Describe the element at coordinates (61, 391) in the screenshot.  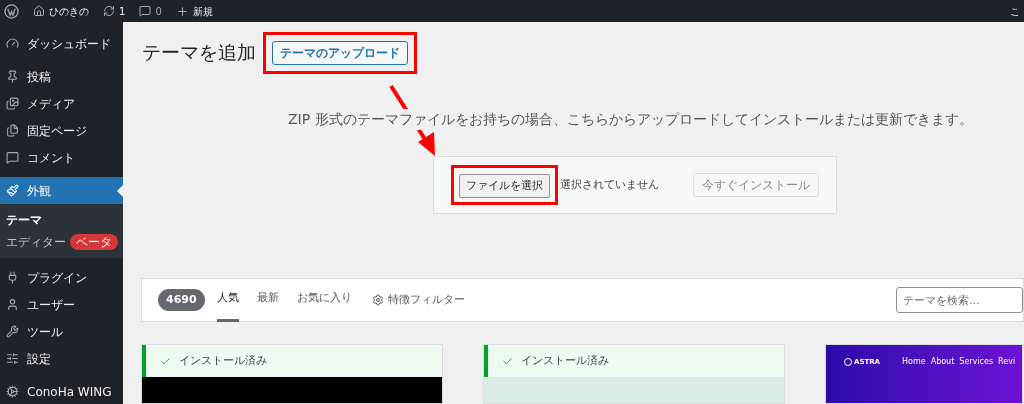
I see `sidebar-item: ConoHa WING` at that location.